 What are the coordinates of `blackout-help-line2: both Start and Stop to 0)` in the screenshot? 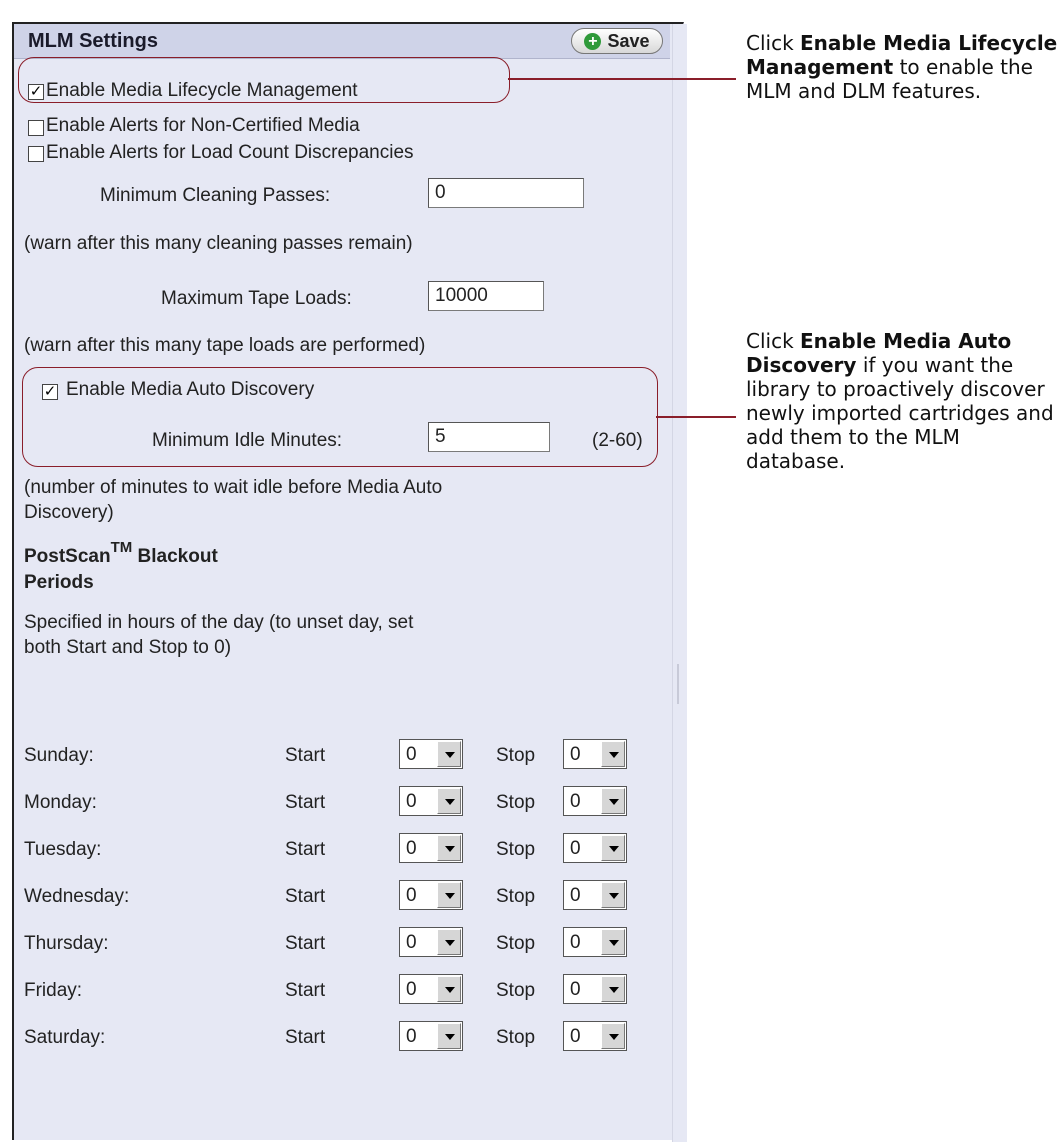 It's located at (128, 647).